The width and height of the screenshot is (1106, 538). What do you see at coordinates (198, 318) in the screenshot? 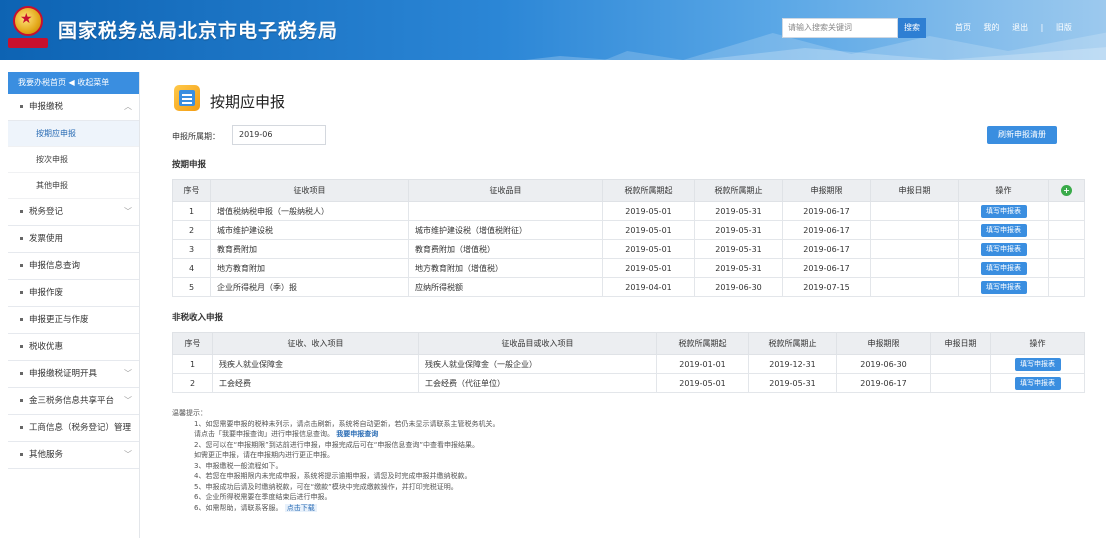
I see `section-title-nontax: 非税收入申报` at bounding box center [198, 318].